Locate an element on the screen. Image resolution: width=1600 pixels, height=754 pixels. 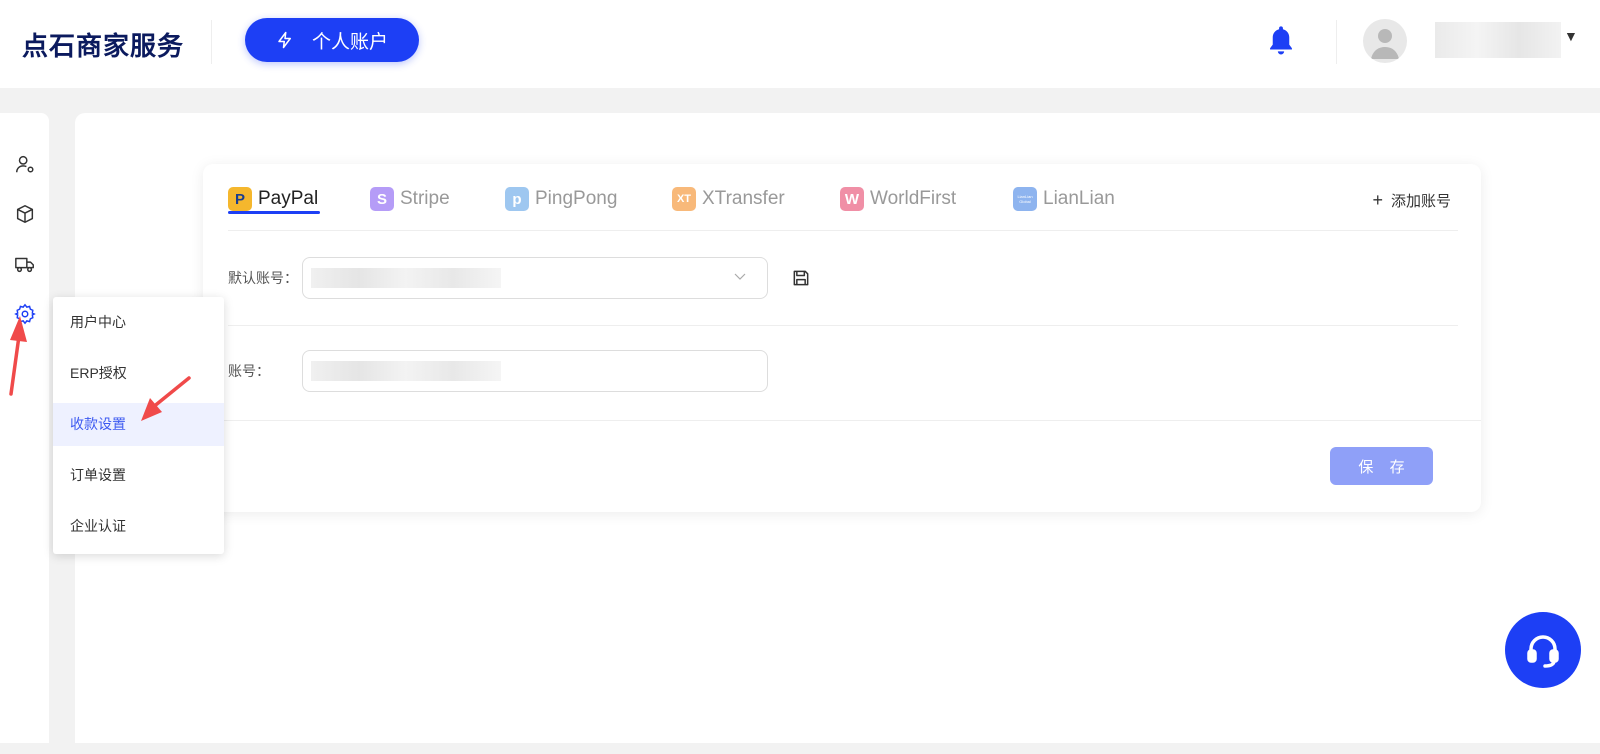
settings-dropdown-menu: 用户中心 ERP授权 收款设置 订单设置 企业认证 is located at coordinates (138, 425).